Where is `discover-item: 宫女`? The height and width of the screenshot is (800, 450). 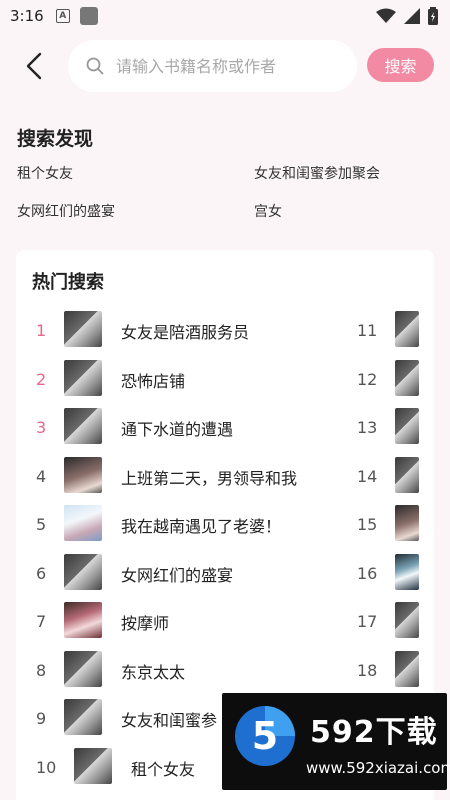
discover-item: 宫女 is located at coordinates (268, 211).